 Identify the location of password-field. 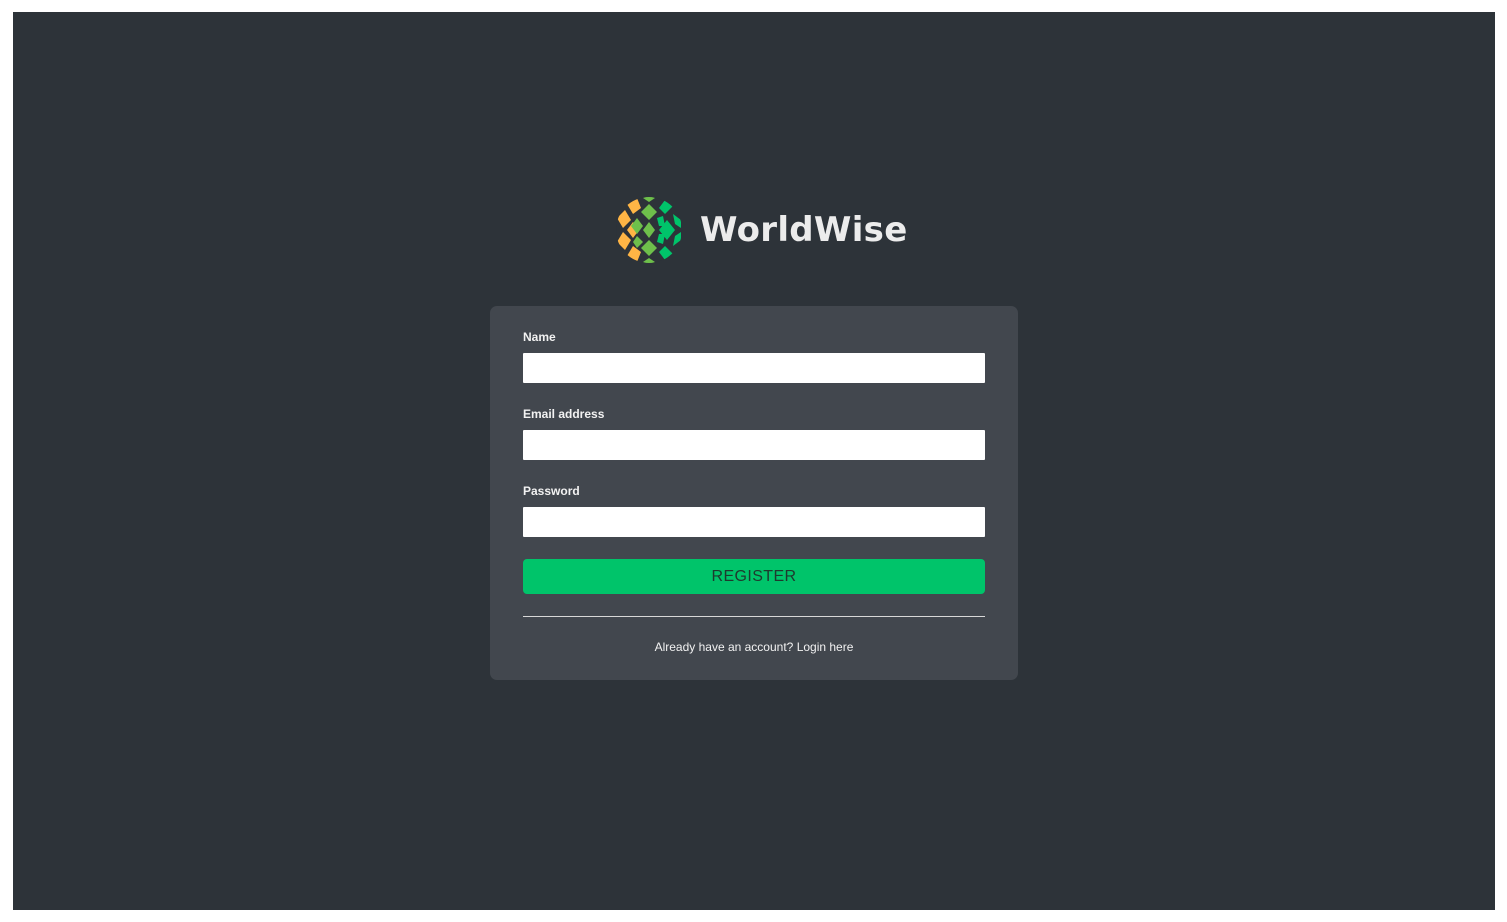
(754, 522).